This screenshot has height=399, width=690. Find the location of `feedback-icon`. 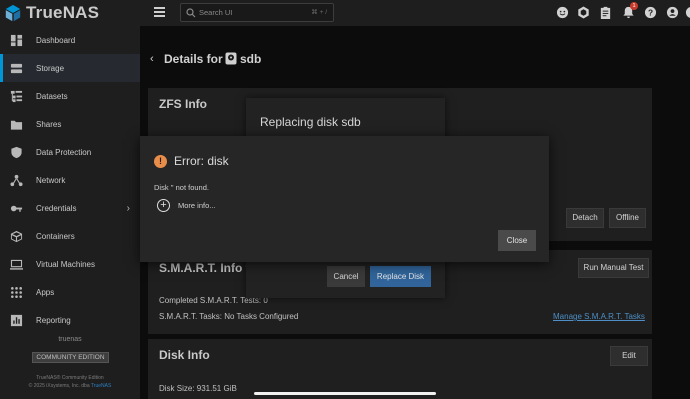

feedback-icon is located at coordinates (562, 12).